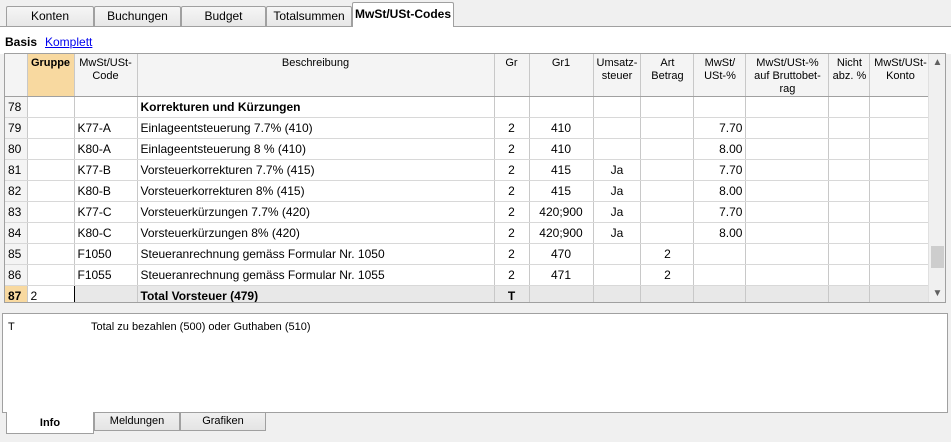 This screenshot has height=442, width=951. Describe the element at coordinates (137, 16) in the screenshot. I see `tab-buchungen: Buchungen` at that location.